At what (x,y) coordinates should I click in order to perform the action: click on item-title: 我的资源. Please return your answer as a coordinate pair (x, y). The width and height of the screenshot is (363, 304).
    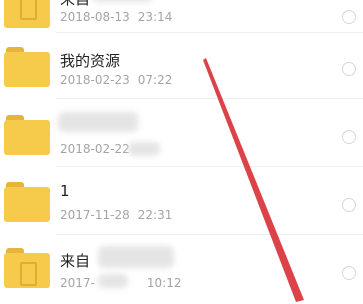
    Looking at the image, I should click on (90, 61).